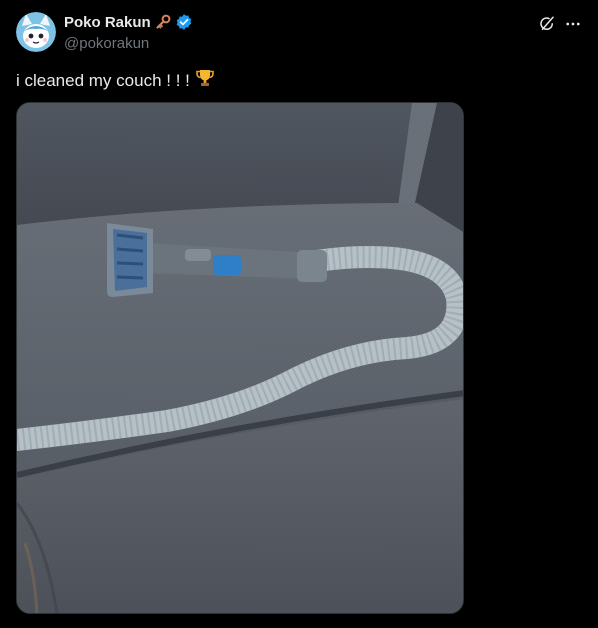 The height and width of the screenshot is (628, 598). What do you see at coordinates (205, 80) in the screenshot?
I see `trophy-icon` at bounding box center [205, 80].